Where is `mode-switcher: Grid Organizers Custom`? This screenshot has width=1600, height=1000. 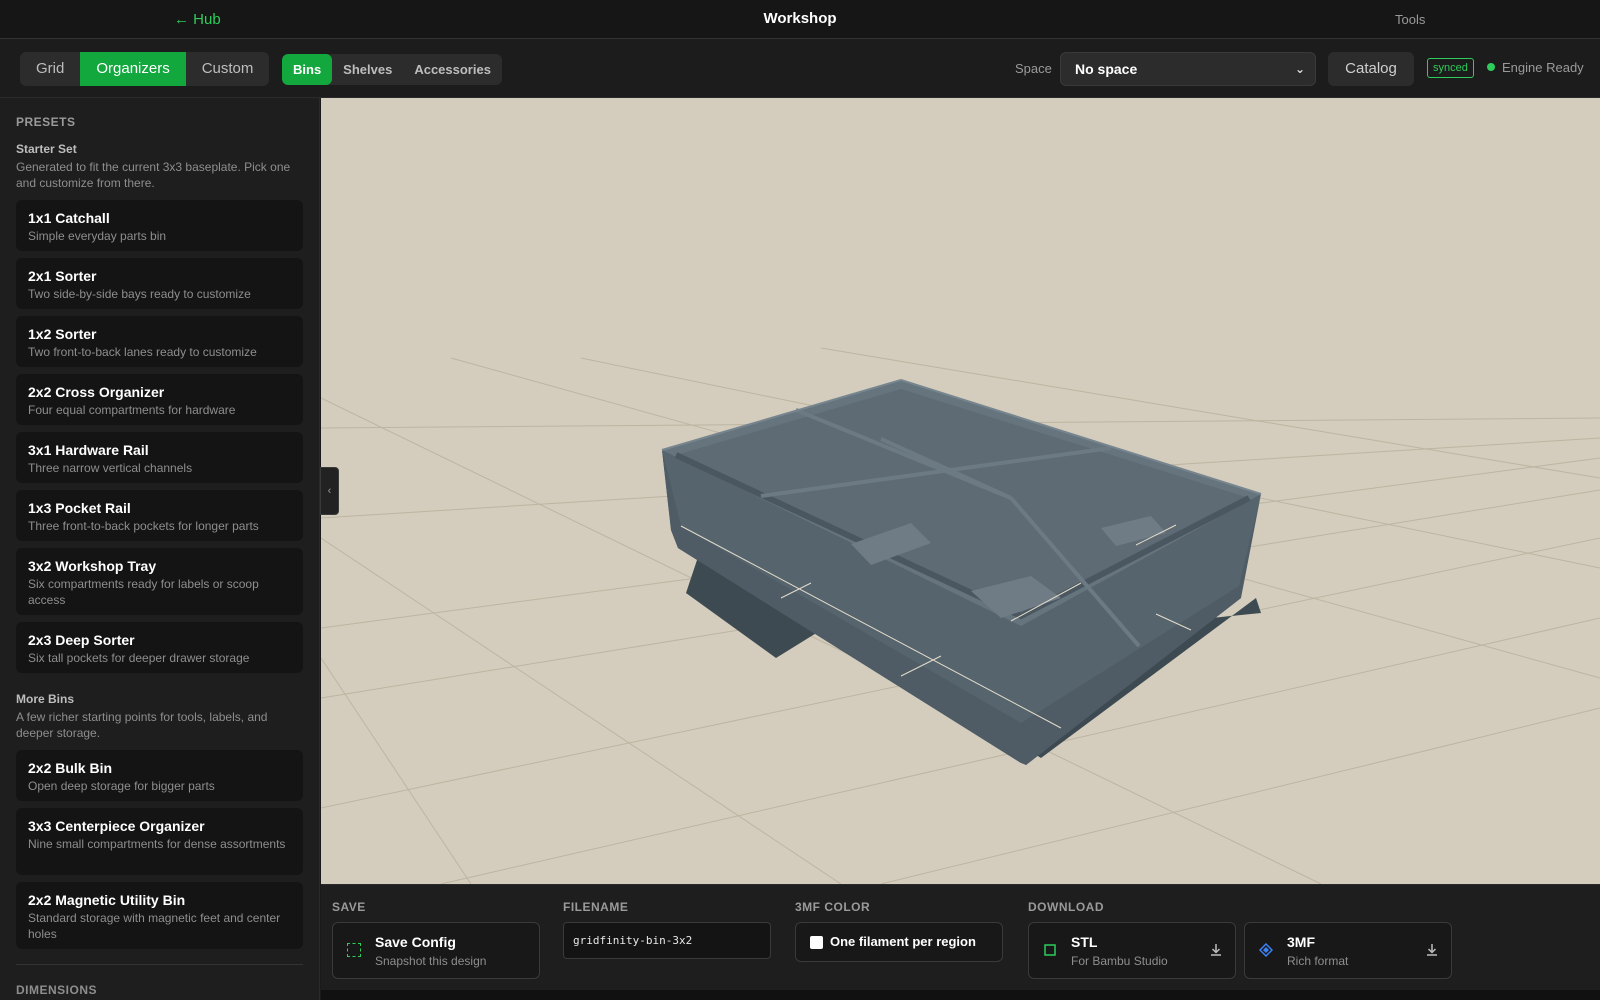
mode-switcher: Grid Organizers Custom is located at coordinates (145, 69).